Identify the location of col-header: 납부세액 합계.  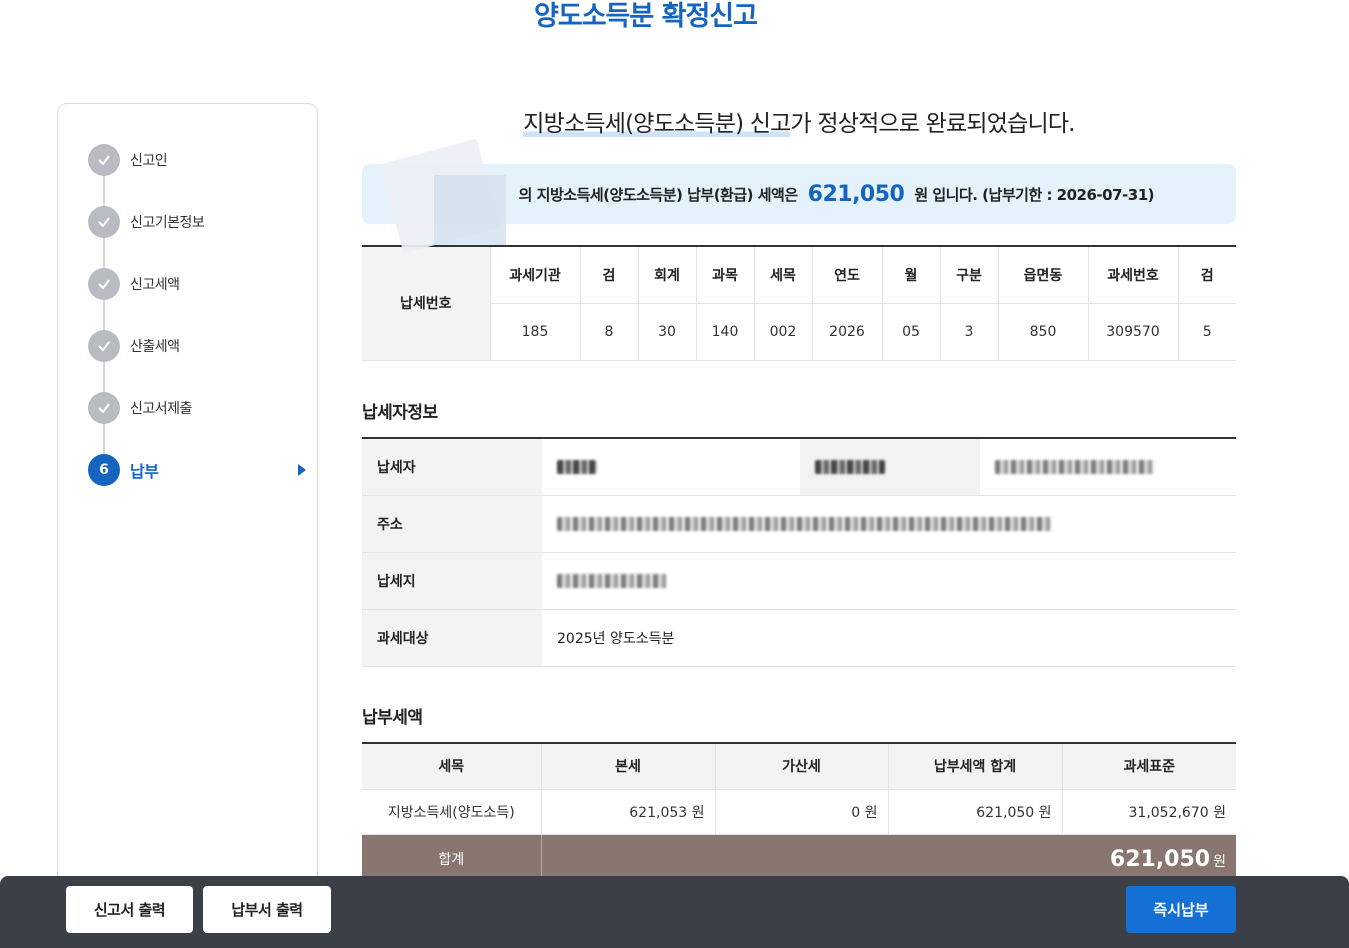
(974, 766).